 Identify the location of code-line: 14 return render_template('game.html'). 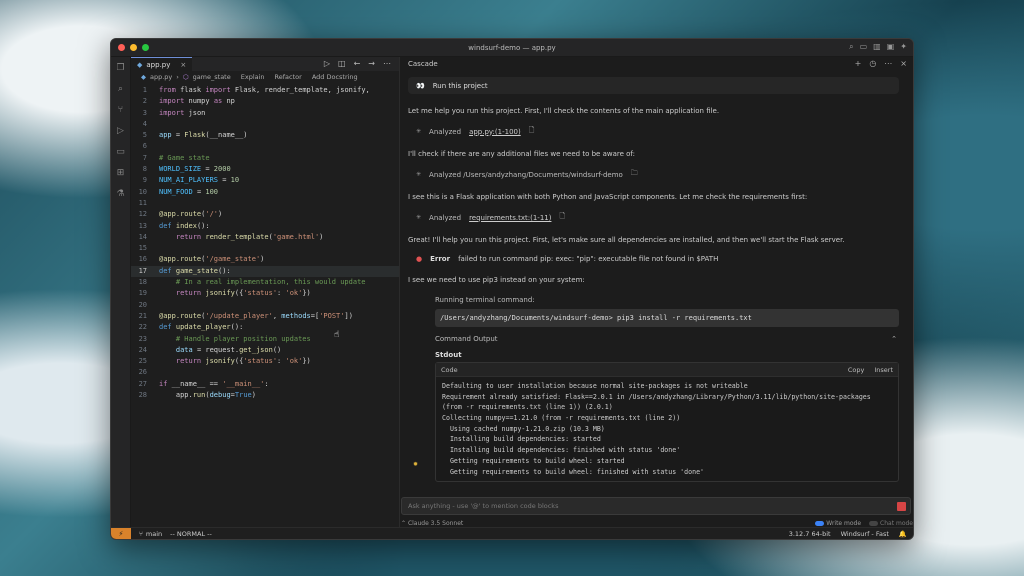
(265, 237).